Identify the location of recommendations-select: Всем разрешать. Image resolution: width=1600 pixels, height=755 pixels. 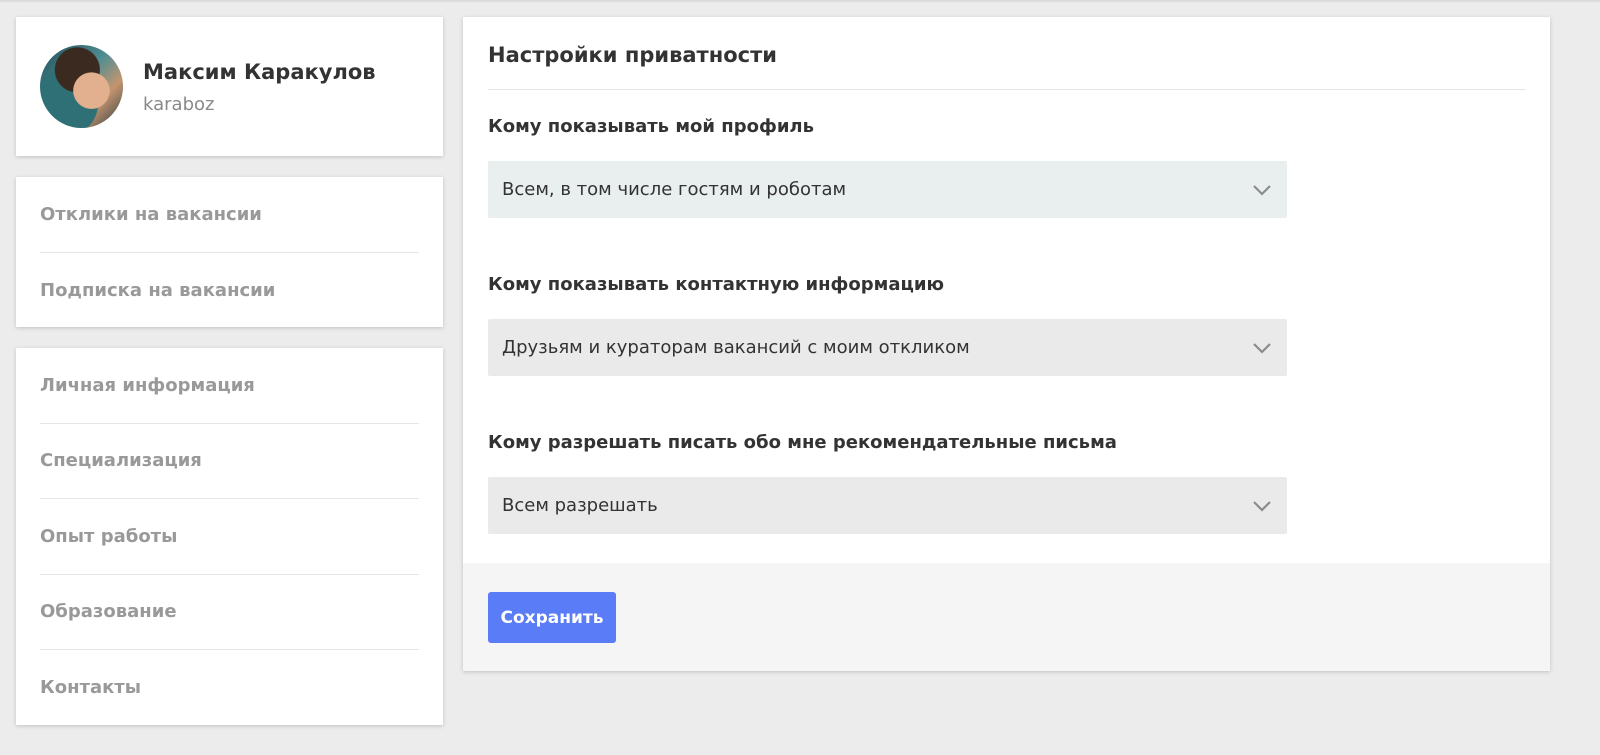
(887, 505).